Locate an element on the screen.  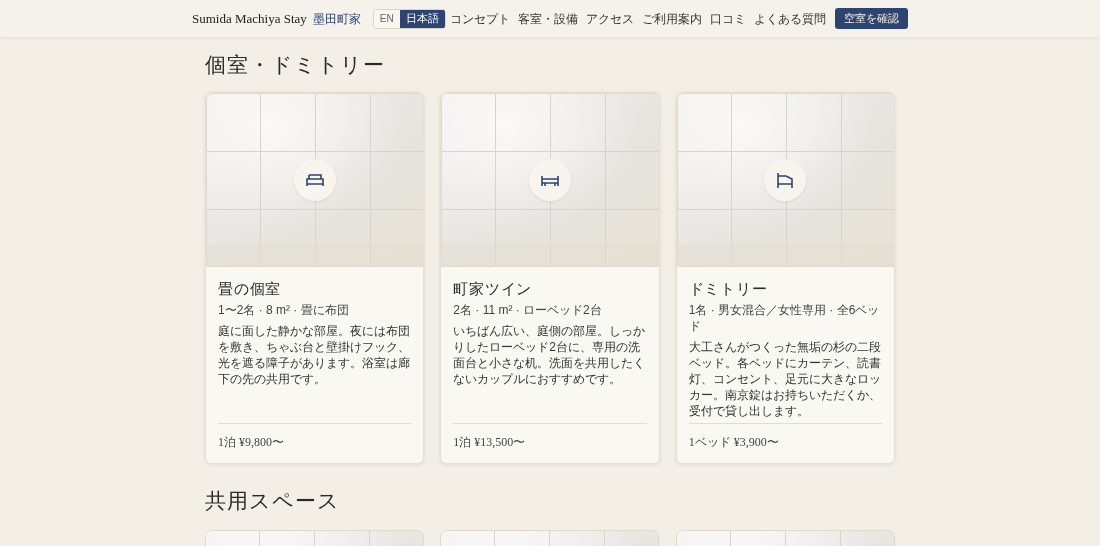
room-details: 2名 · 11 m² · ローベッド2台 is located at coordinates (528, 310).